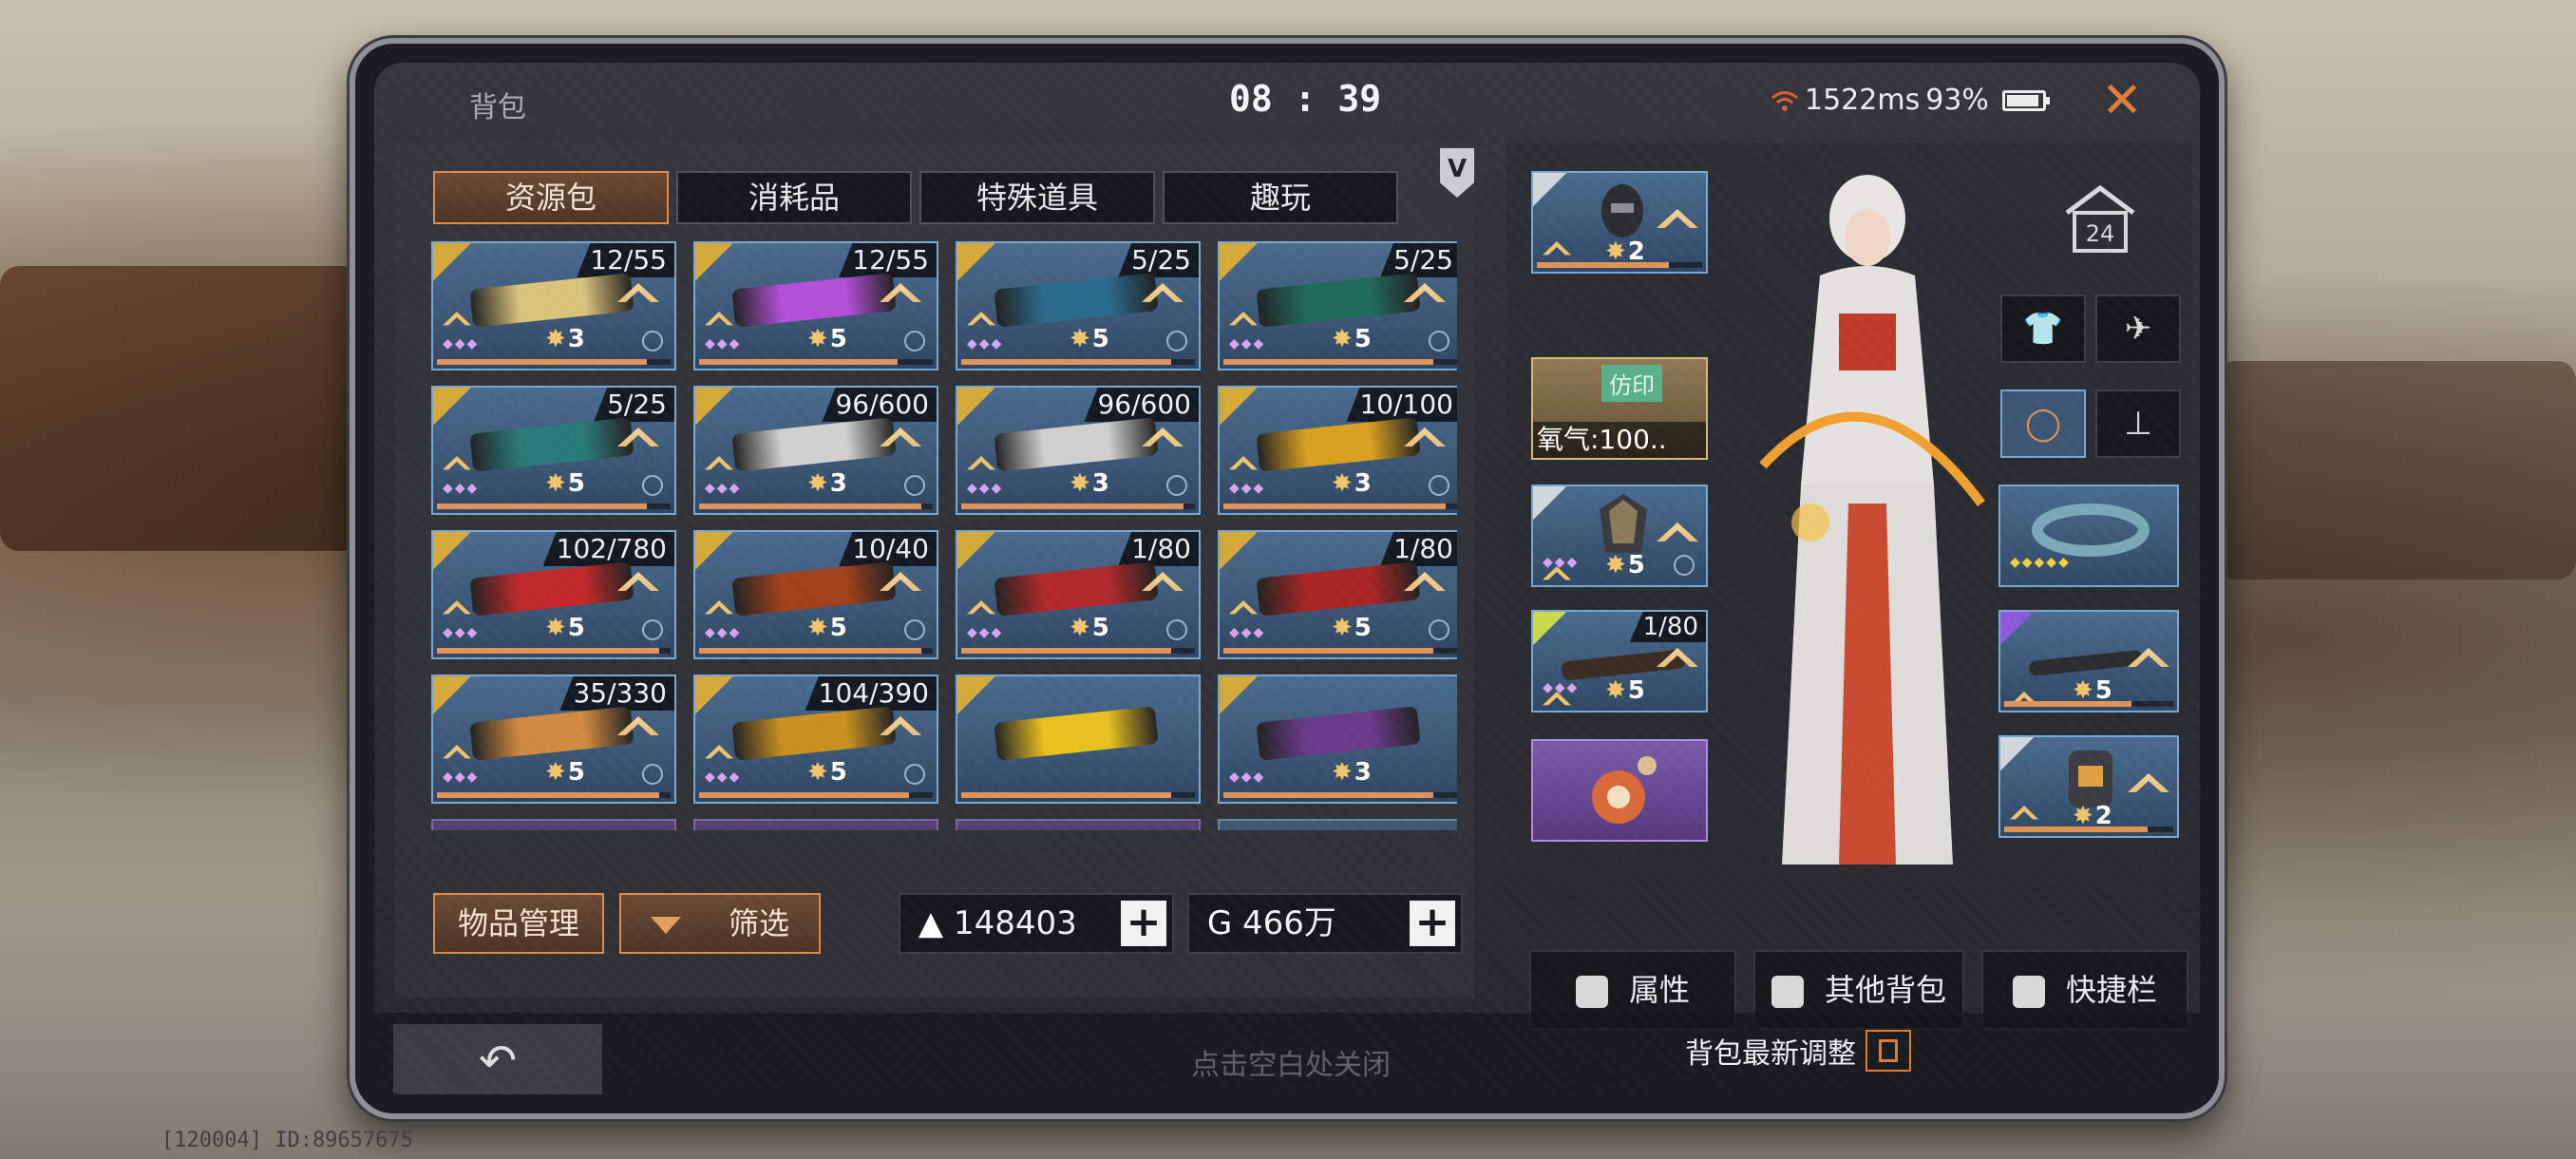  Describe the element at coordinates (1619, 661) in the screenshot. I see `equip-weapon-slot: 1/80 ◆◆◆ 5` at that location.